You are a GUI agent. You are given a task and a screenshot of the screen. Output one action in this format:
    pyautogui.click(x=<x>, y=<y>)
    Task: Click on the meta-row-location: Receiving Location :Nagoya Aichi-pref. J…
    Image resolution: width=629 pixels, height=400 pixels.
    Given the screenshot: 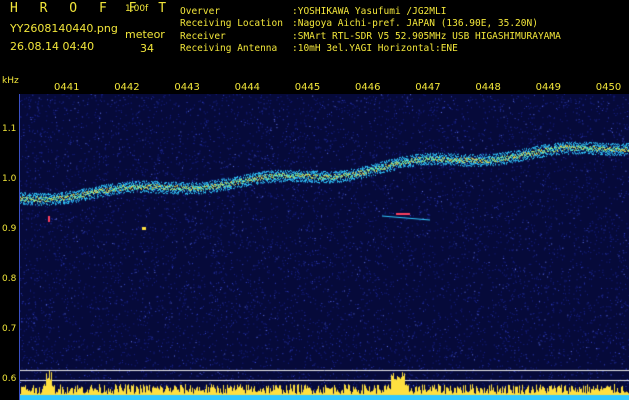 What is the action you would take?
    pyautogui.click(x=370, y=24)
    